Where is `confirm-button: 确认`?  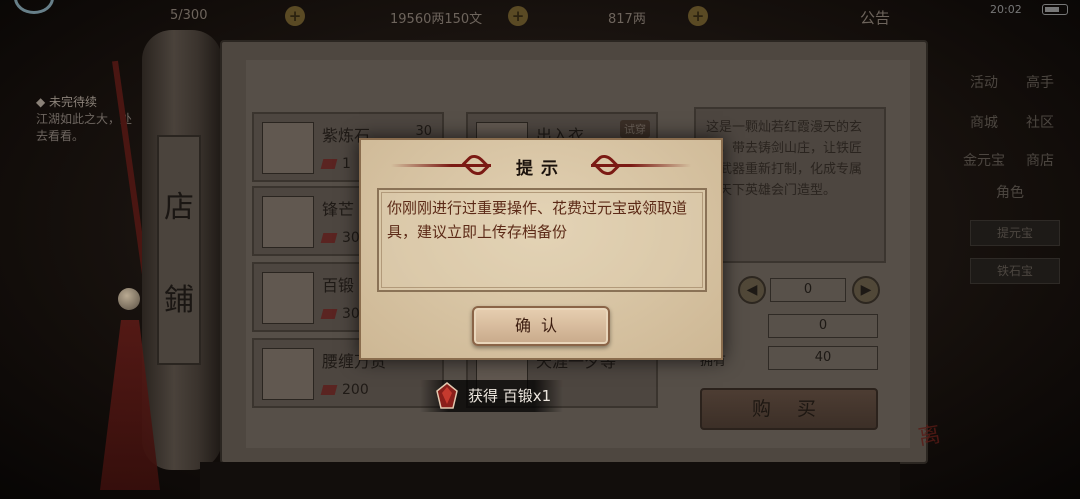
confirm-button: 确认 is located at coordinates (541, 326).